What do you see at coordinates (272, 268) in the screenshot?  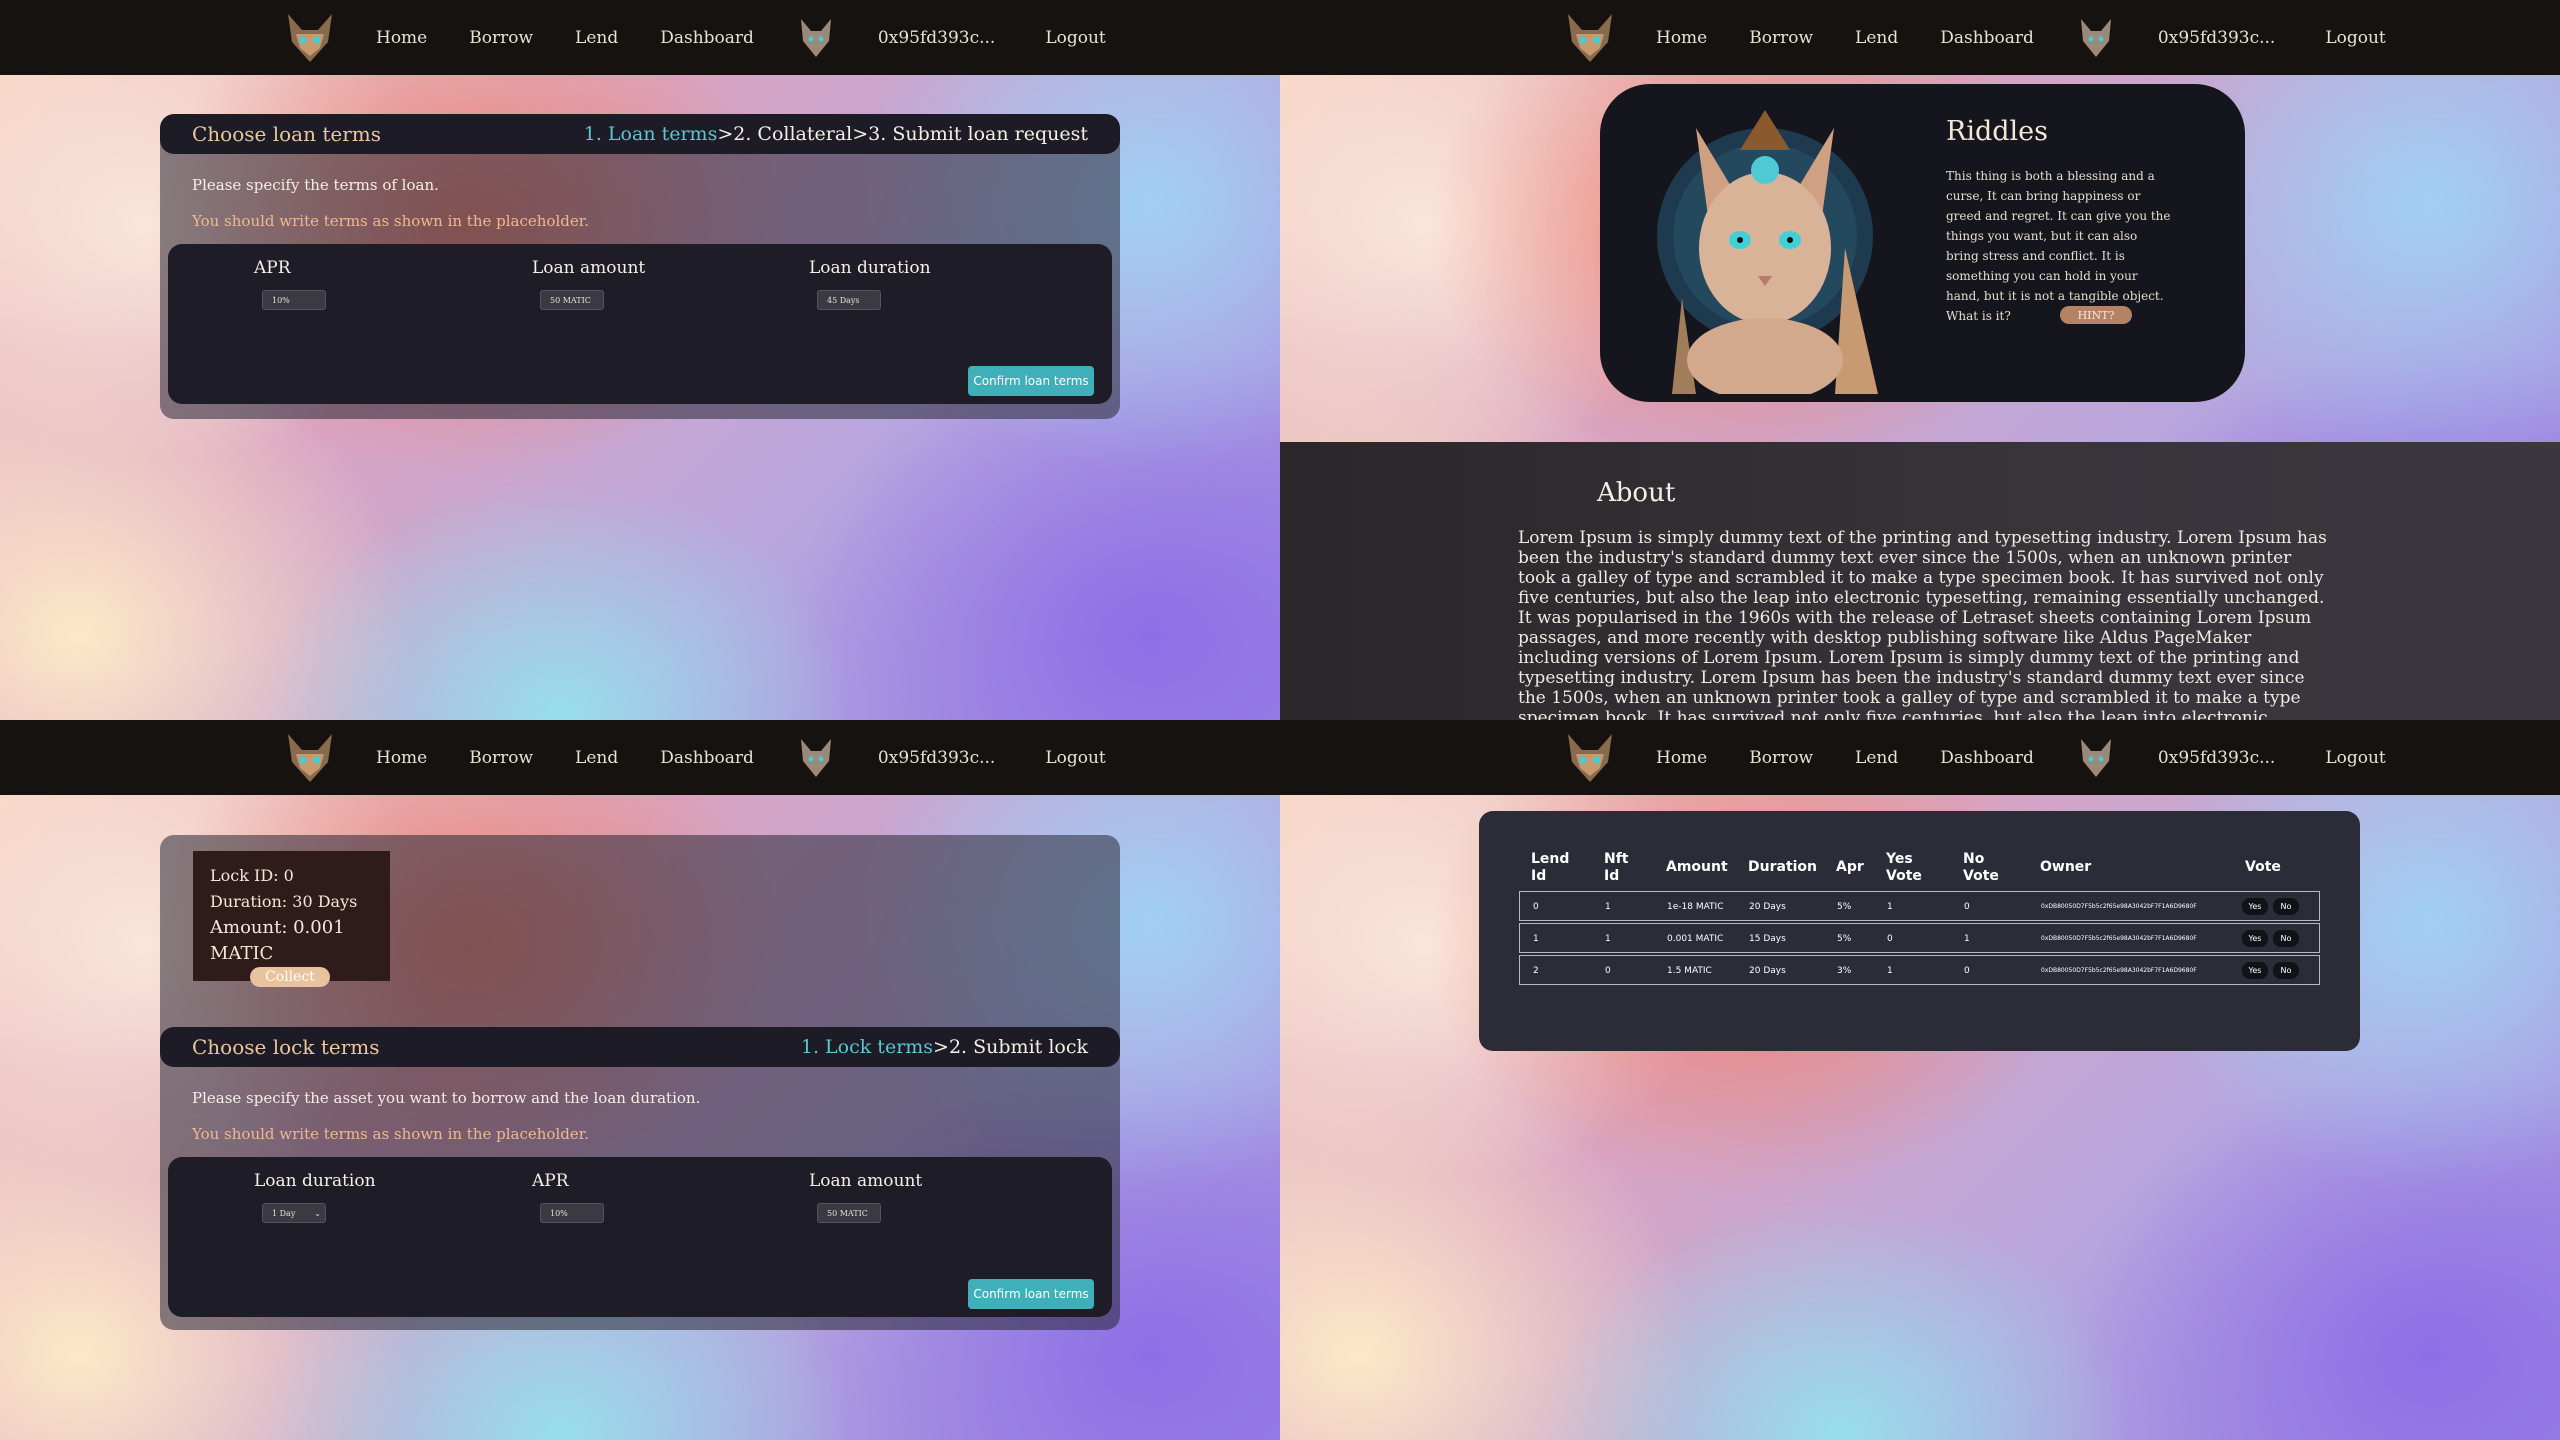 I see `field-label: APR` at bounding box center [272, 268].